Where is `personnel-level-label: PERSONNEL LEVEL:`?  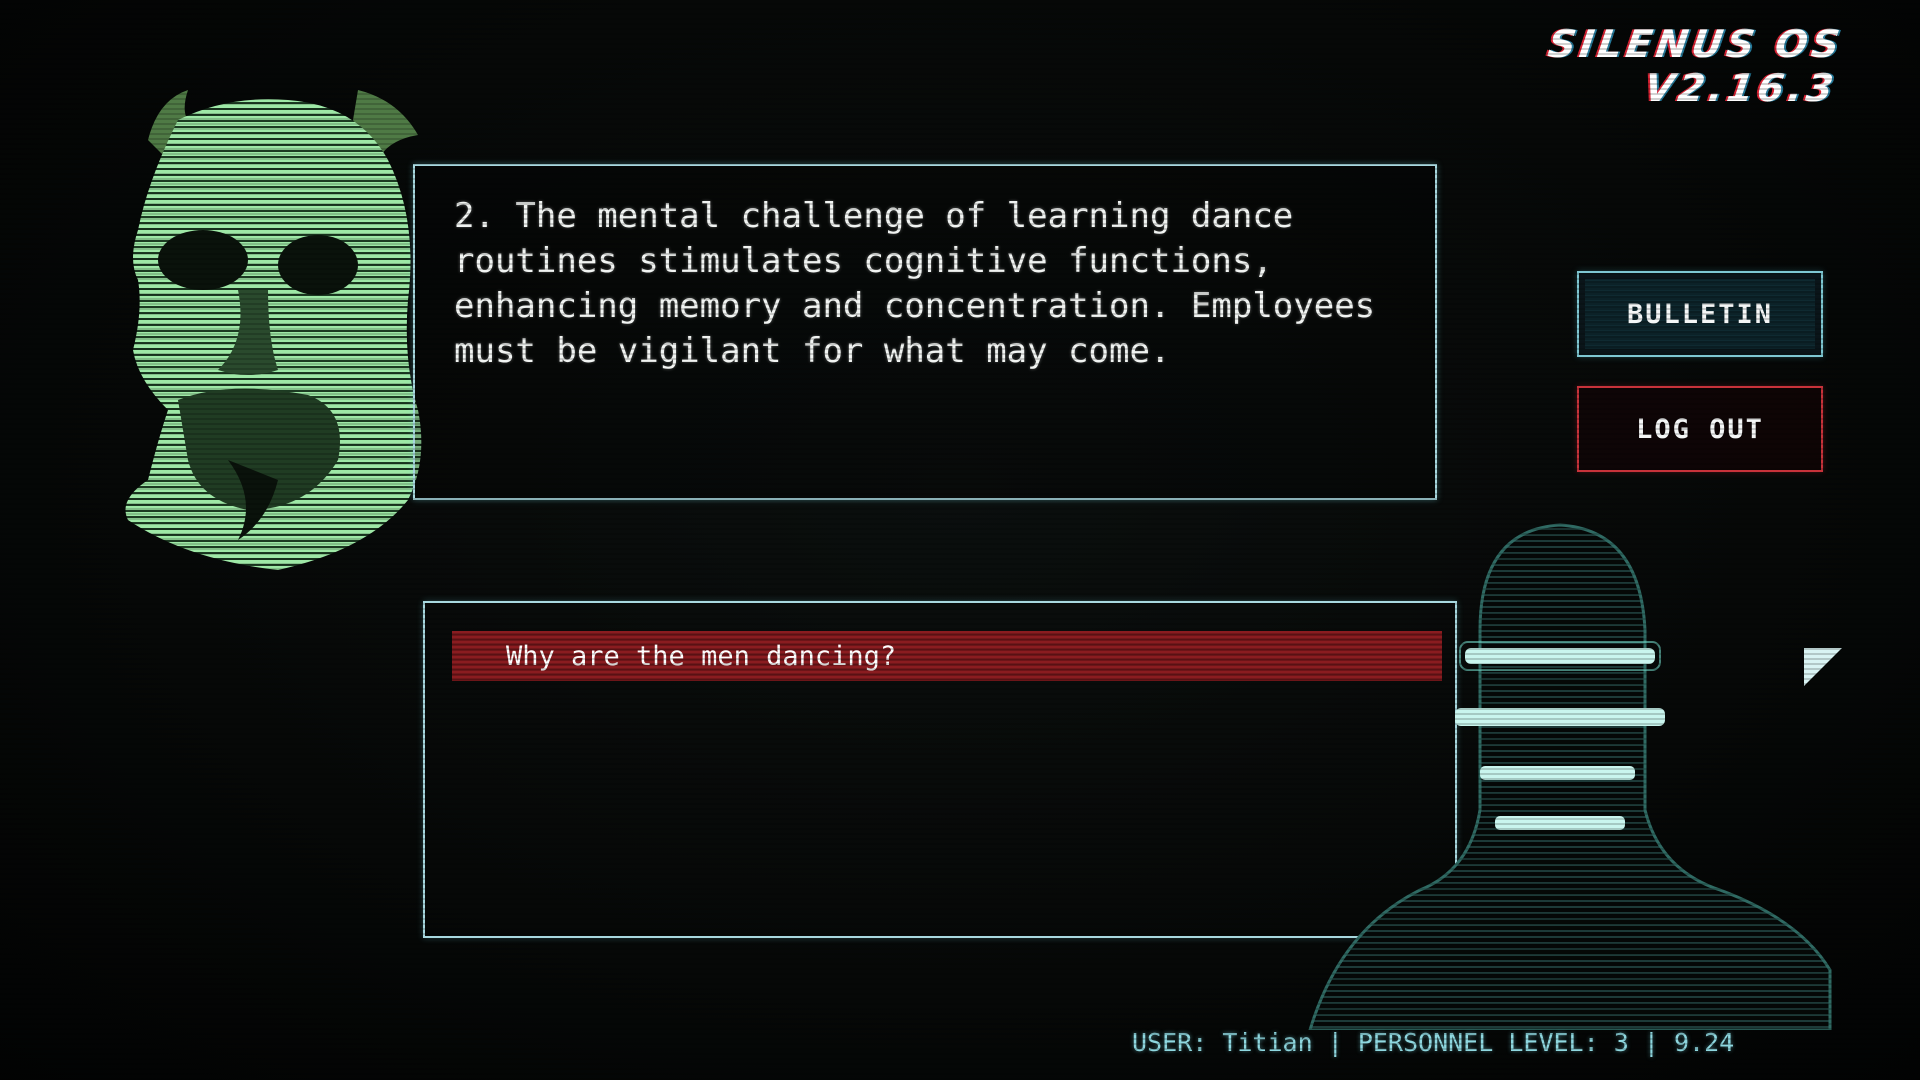 personnel-level-label: PERSONNEL LEVEL: is located at coordinates (1478, 1042).